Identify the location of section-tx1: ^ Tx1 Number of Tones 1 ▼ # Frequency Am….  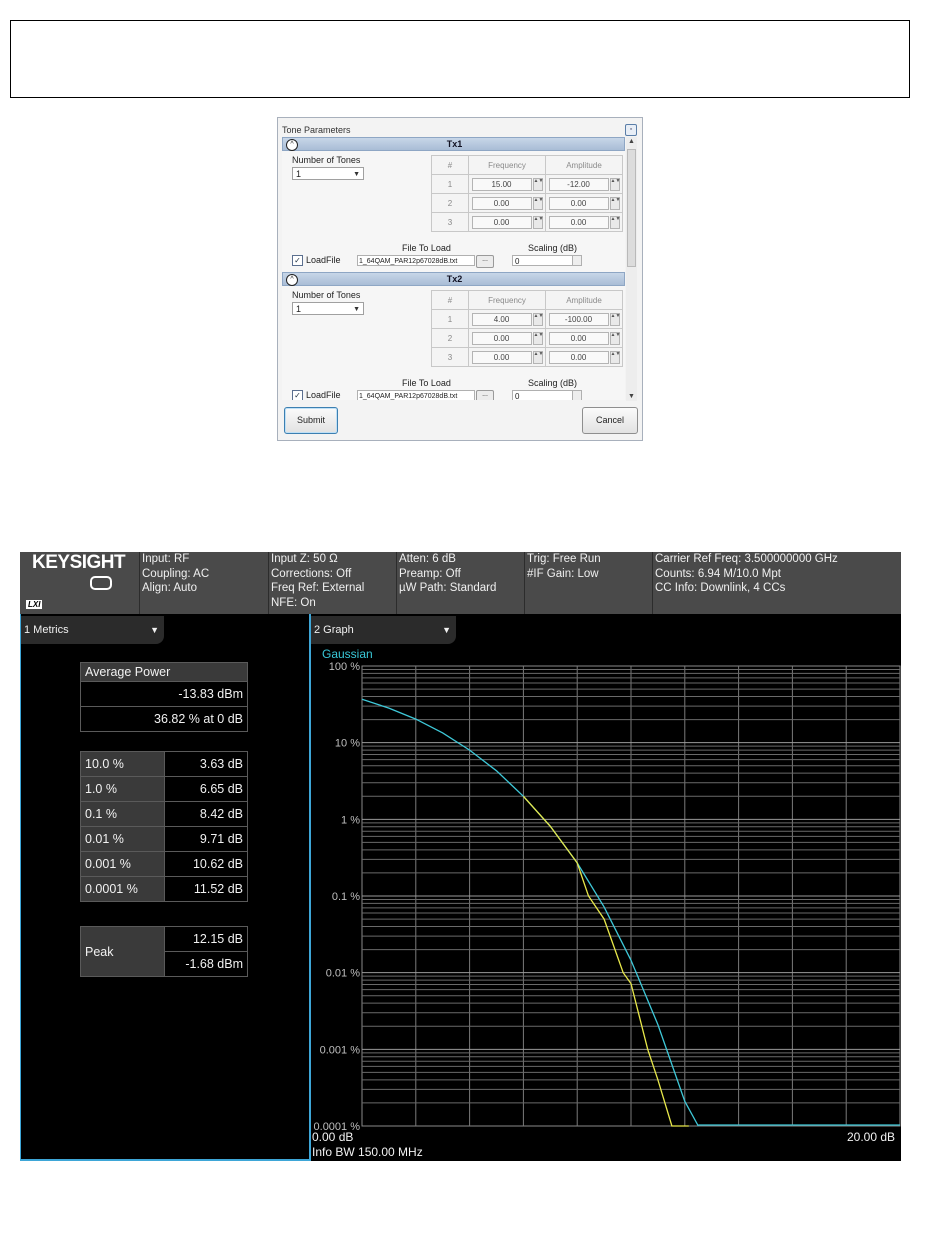
(453, 204).